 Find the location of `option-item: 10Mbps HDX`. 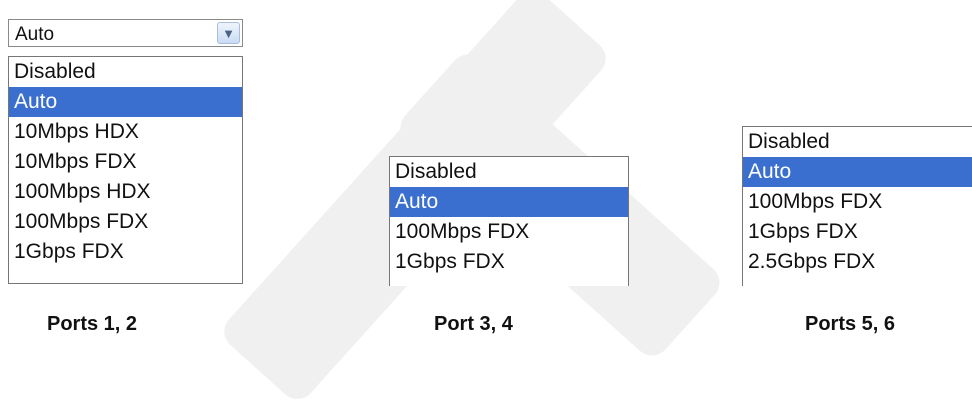

option-item: 10Mbps HDX is located at coordinates (125, 132).